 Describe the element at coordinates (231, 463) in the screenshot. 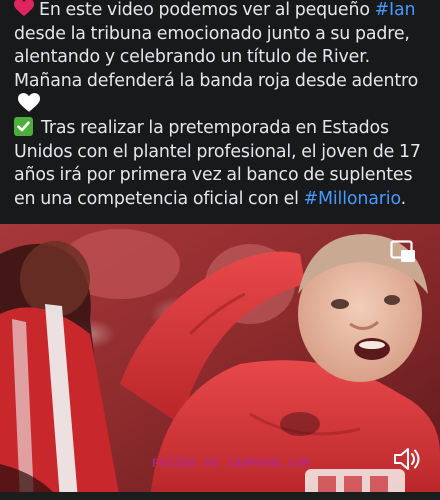

I see `video-watermark: PASIÓN DE CAMPEÓN.COM` at that location.